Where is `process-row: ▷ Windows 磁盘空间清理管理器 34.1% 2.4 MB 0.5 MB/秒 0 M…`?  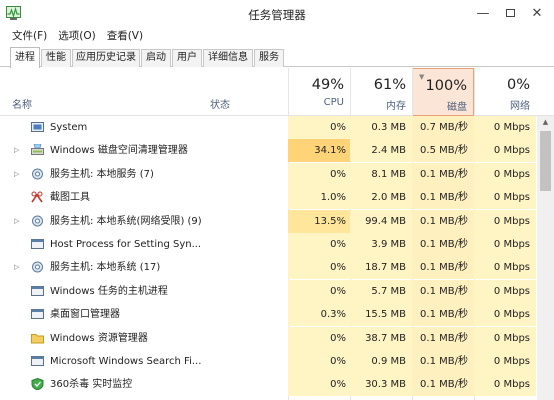 process-row: ▷ Windows 磁盘空间清理管理器 34.1% 2.4 MB 0.5 MB/秒 0 M… is located at coordinates (277, 151).